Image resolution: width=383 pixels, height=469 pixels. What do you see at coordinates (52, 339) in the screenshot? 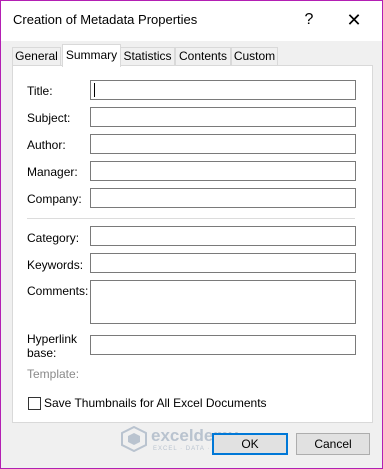
I see `hyperlink-base-label-line1: Hyperlink` at bounding box center [52, 339].